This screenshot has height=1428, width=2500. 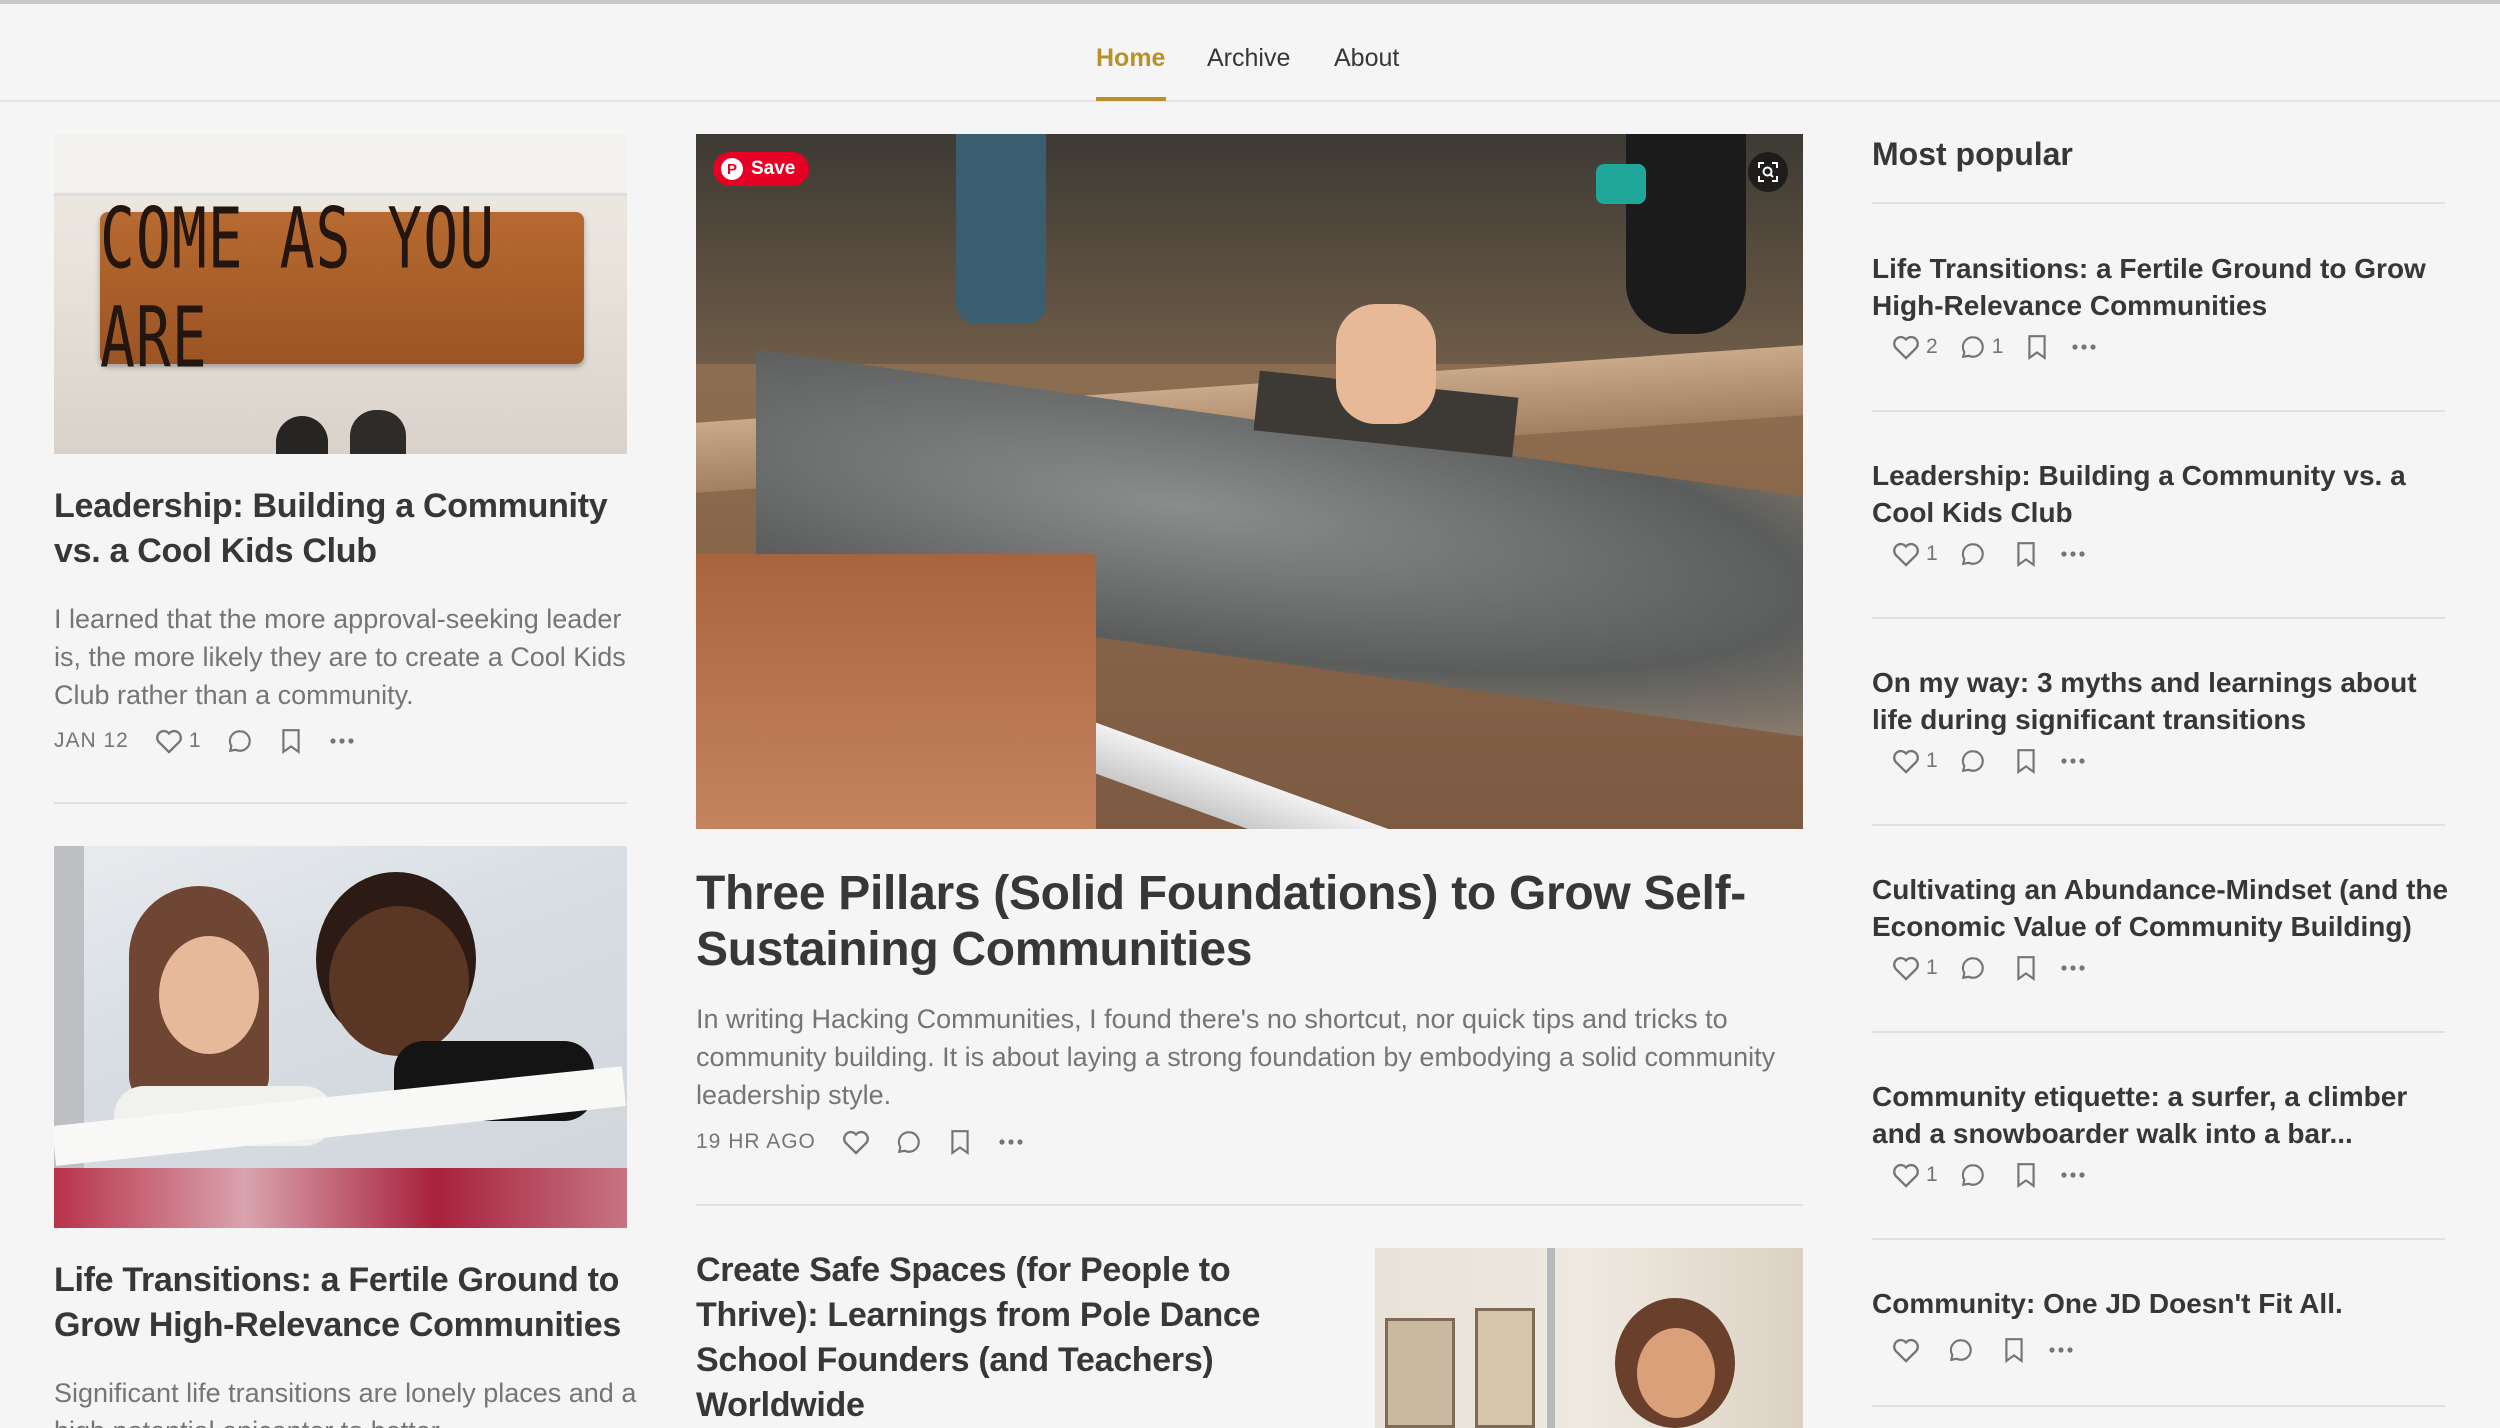 I want to click on lens-icon, so click(x=1768, y=172).